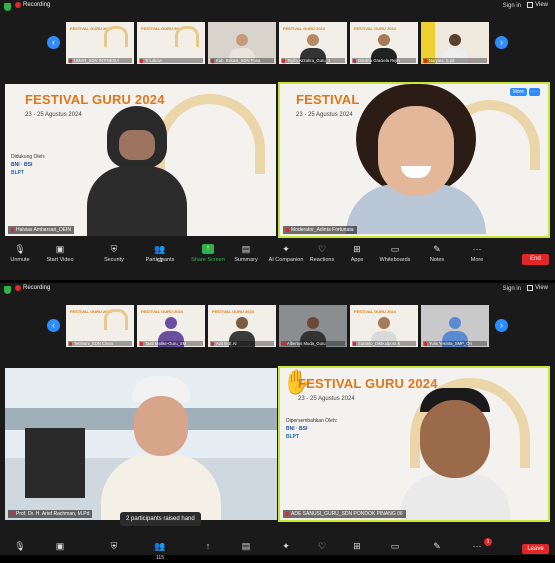 This screenshot has width=555, height=563. Describe the element at coordinates (242, 43) in the screenshot. I see `participant-thumbnail: Kab. Bekasi_SDN Pusa` at that location.